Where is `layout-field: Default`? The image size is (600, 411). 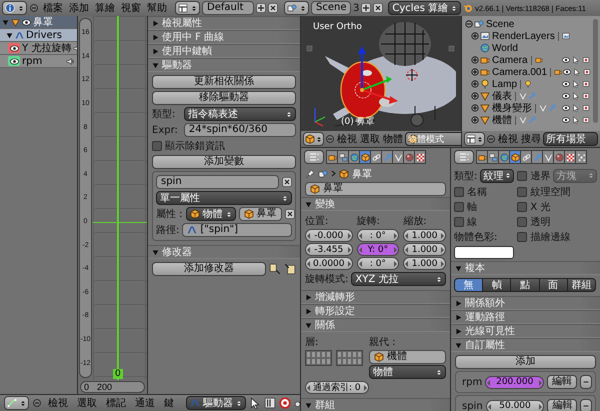
layout-field: Default is located at coordinates (228, 8).